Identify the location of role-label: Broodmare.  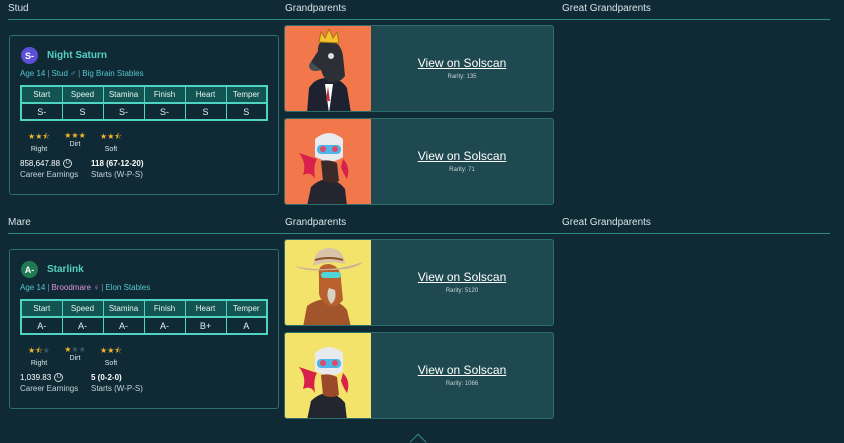
(71, 287).